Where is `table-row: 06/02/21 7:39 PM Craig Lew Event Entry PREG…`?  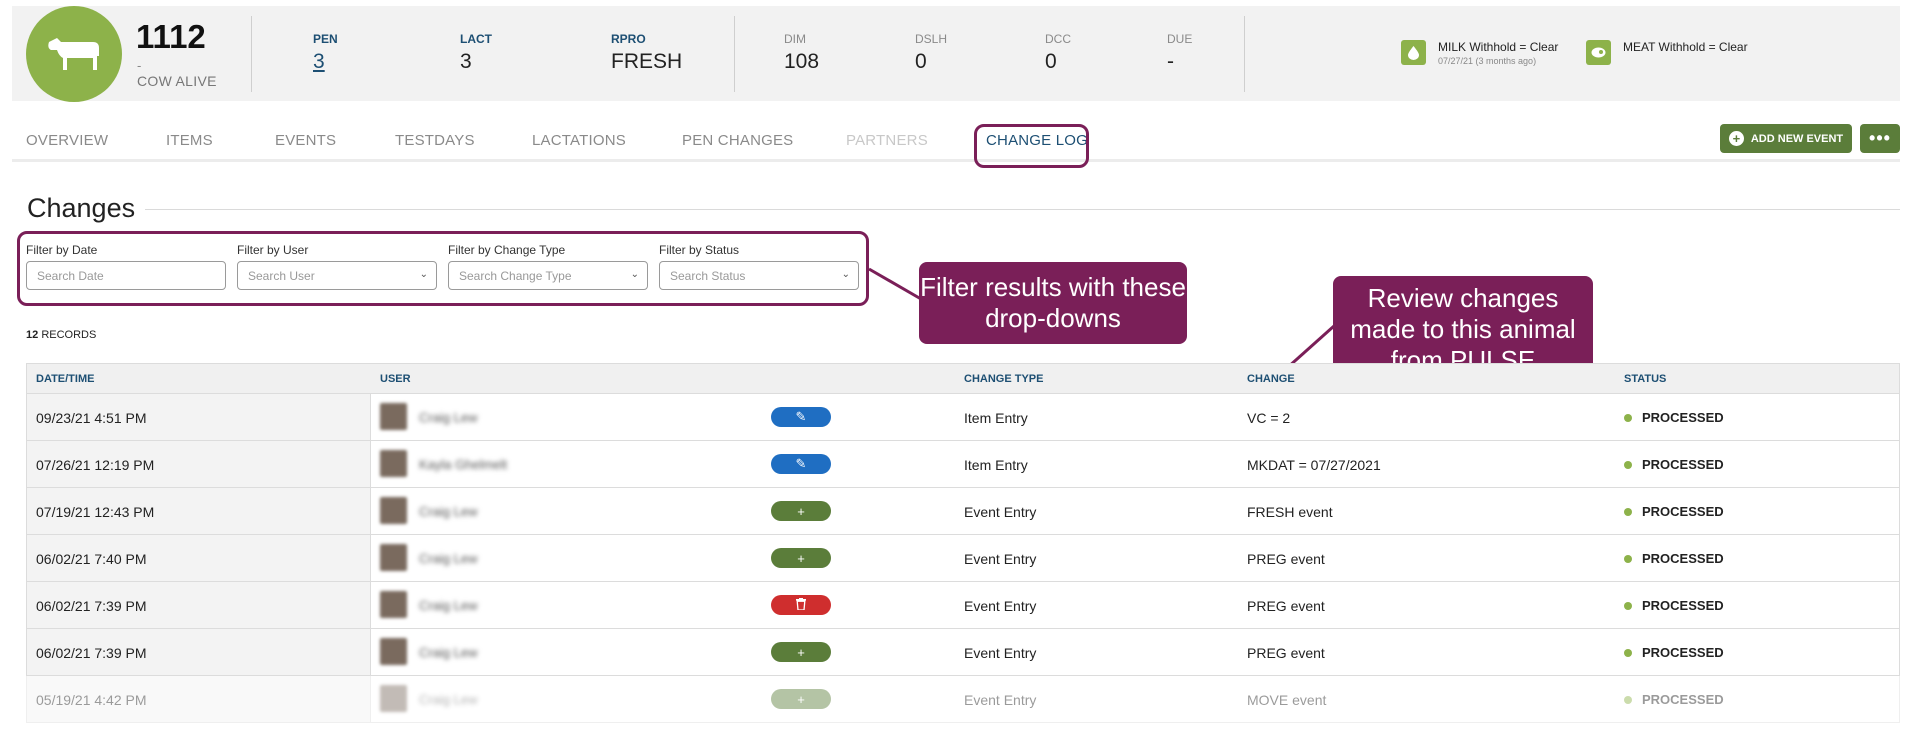 table-row: 06/02/21 7:39 PM Craig Lew Event Entry PREG… is located at coordinates (963, 605).